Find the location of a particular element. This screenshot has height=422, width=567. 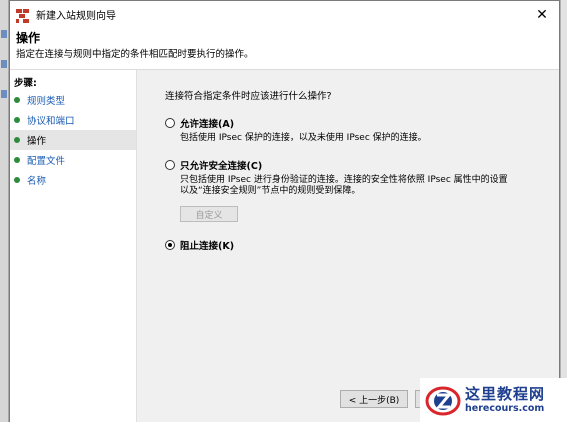

step-label: 操作 is located at coordinates (37, 141).